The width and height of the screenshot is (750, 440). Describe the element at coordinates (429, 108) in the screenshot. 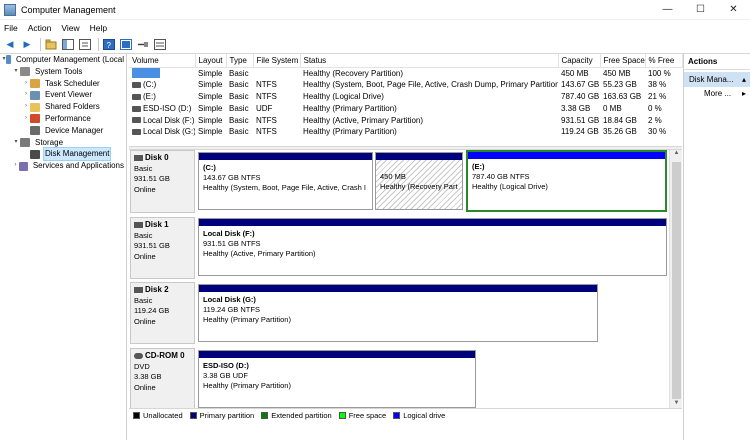

I see `cell-status: Healthy (Primary Partition)` at that location.